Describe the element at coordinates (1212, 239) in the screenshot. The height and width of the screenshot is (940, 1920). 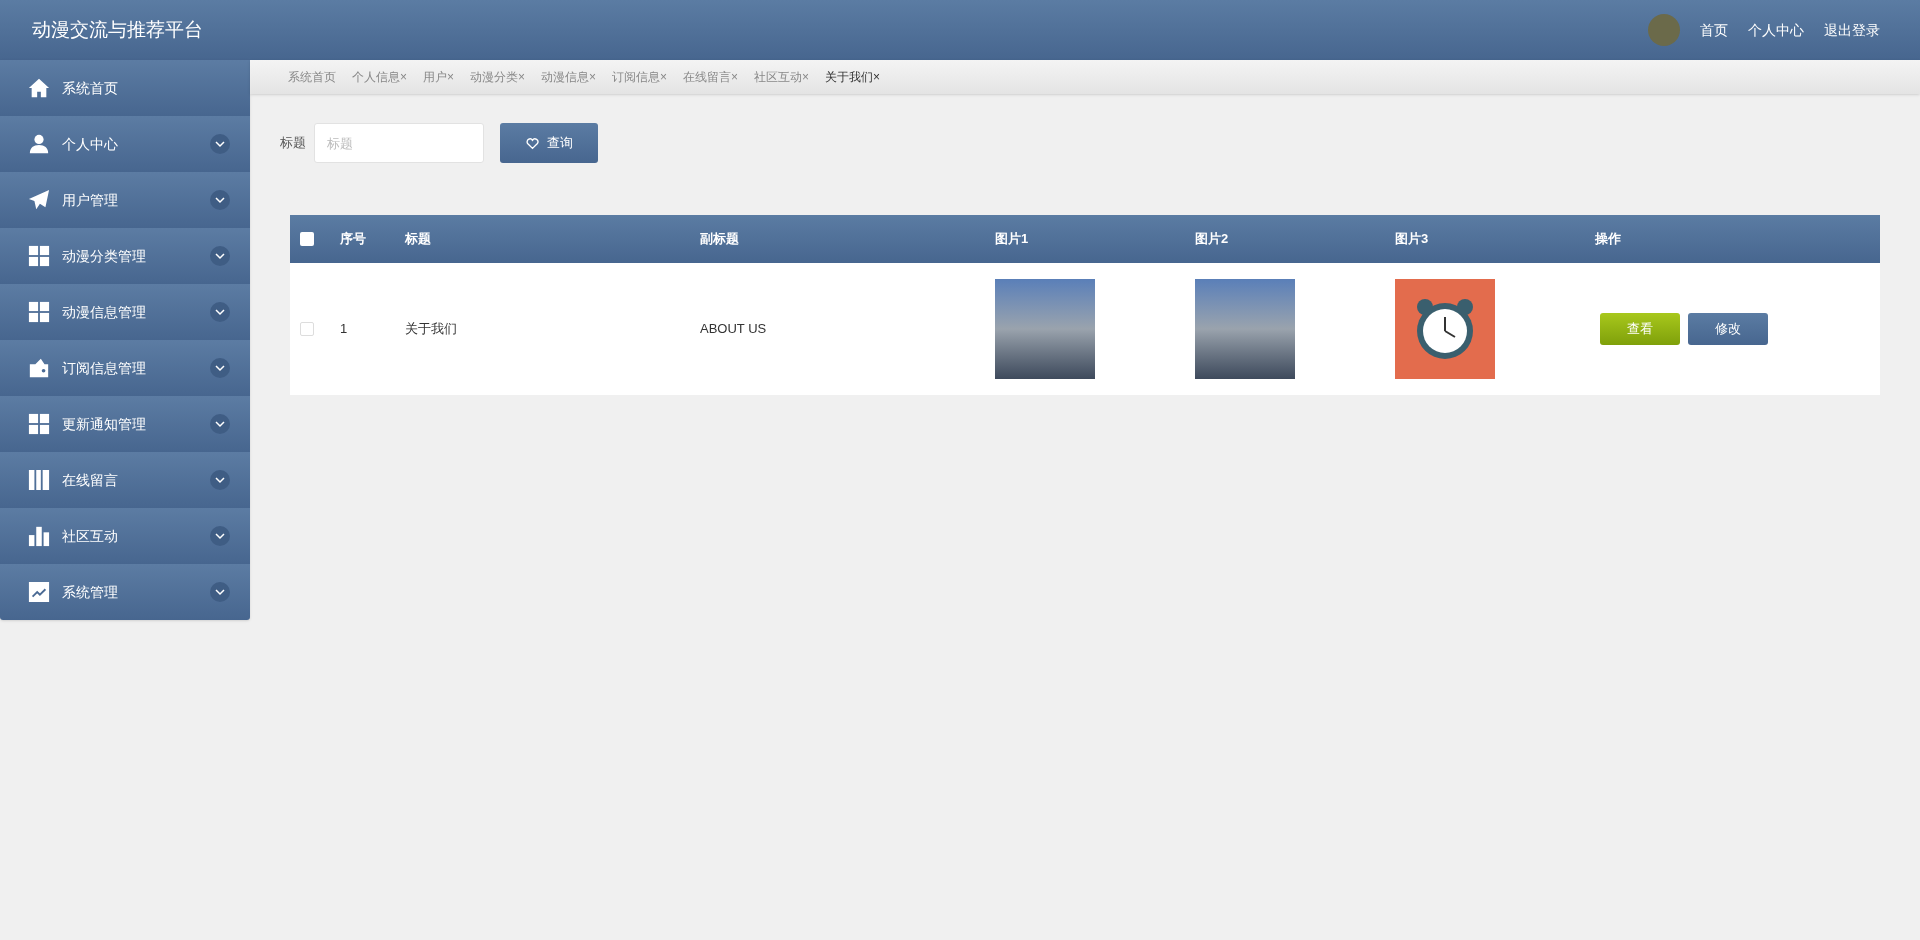
I see `column-header: 图片2` at that location.